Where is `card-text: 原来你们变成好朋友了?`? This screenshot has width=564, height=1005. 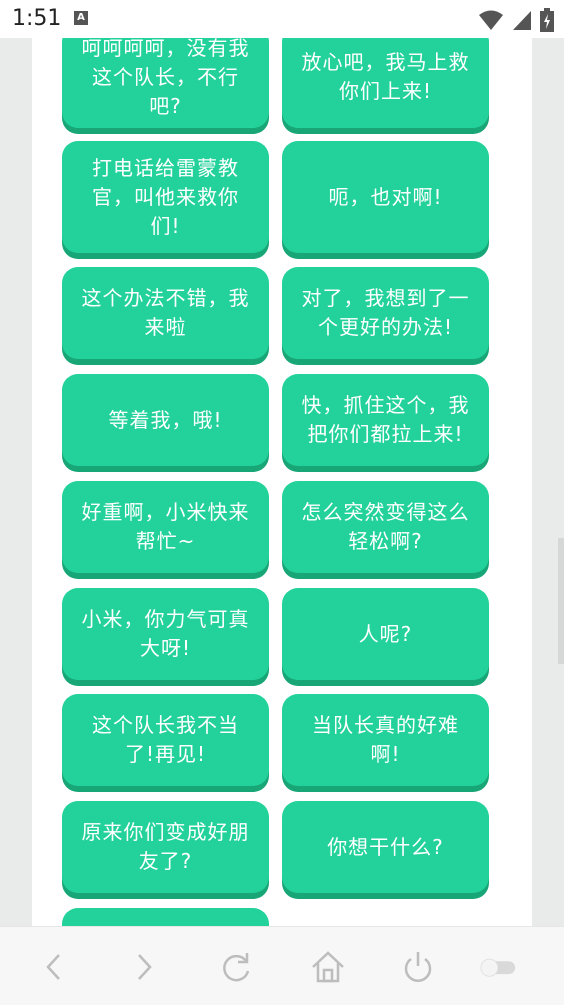 card-text: 原来你们变成好朋友了? is located at coordinates (165, 846).